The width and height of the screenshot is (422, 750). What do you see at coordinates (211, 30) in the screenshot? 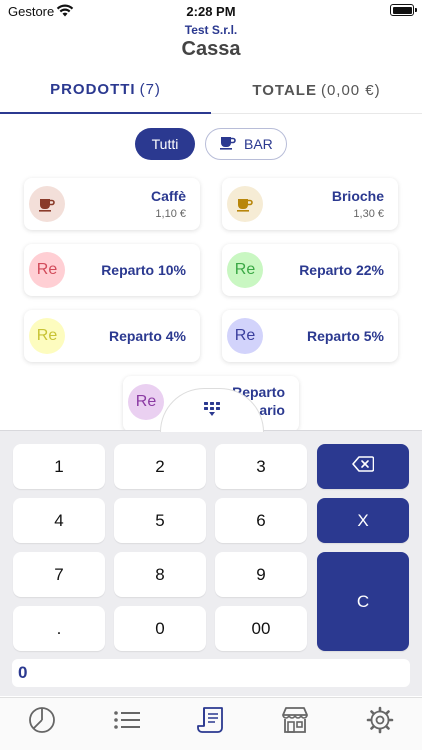
I see `company-name: Test S.r.l.` at bounding box center [211, 30].